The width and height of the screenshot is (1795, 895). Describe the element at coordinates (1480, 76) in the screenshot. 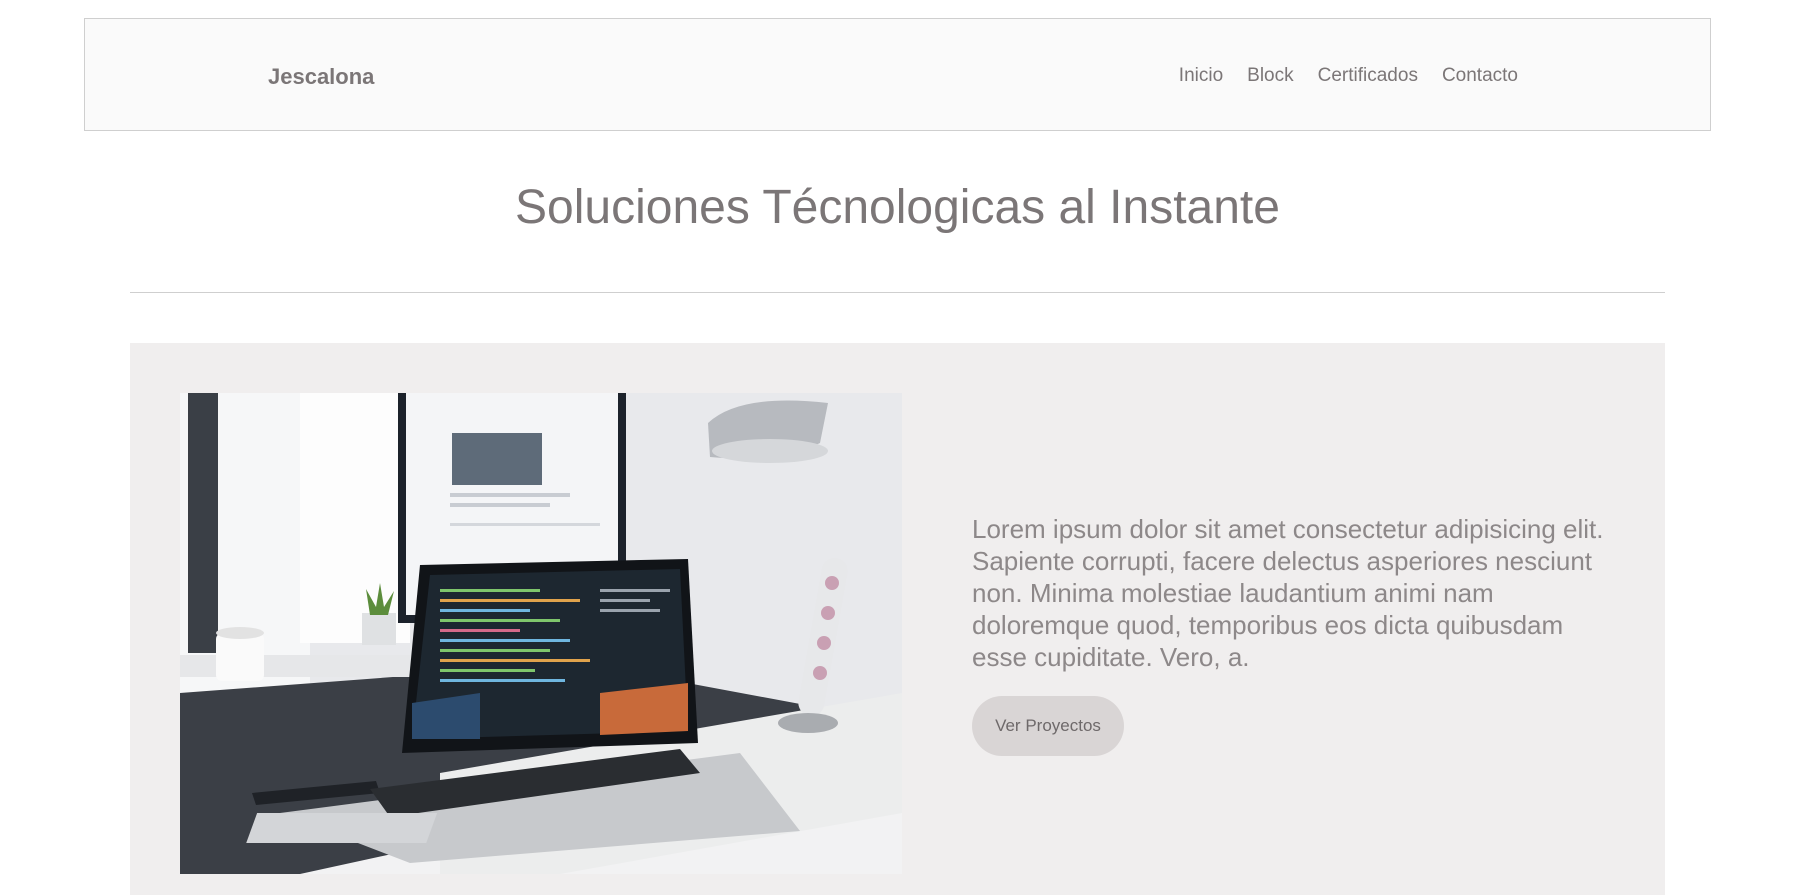

I see `nav-link-contacto: Contacto` at that location.